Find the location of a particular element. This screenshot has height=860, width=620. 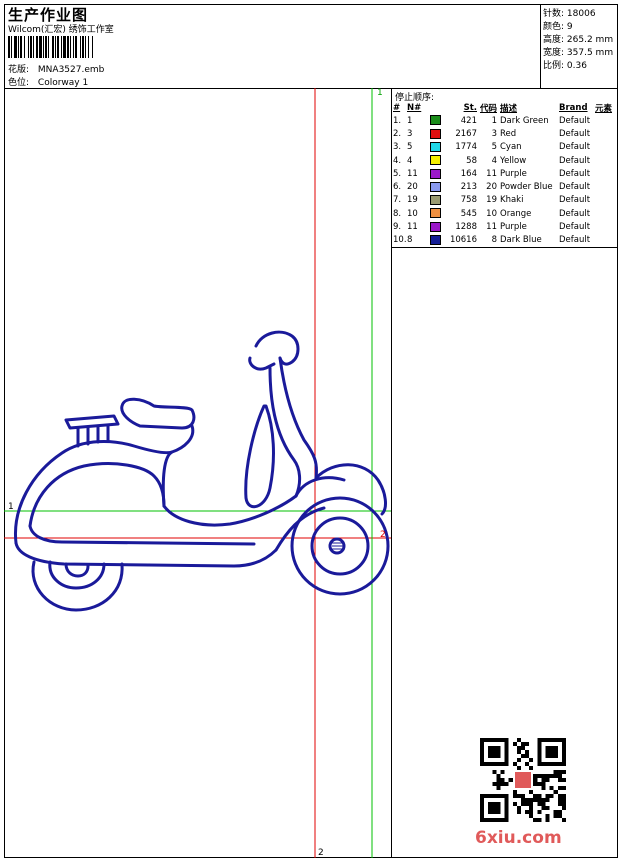

cell-desc: Orange is located at coordinates (516, 213).